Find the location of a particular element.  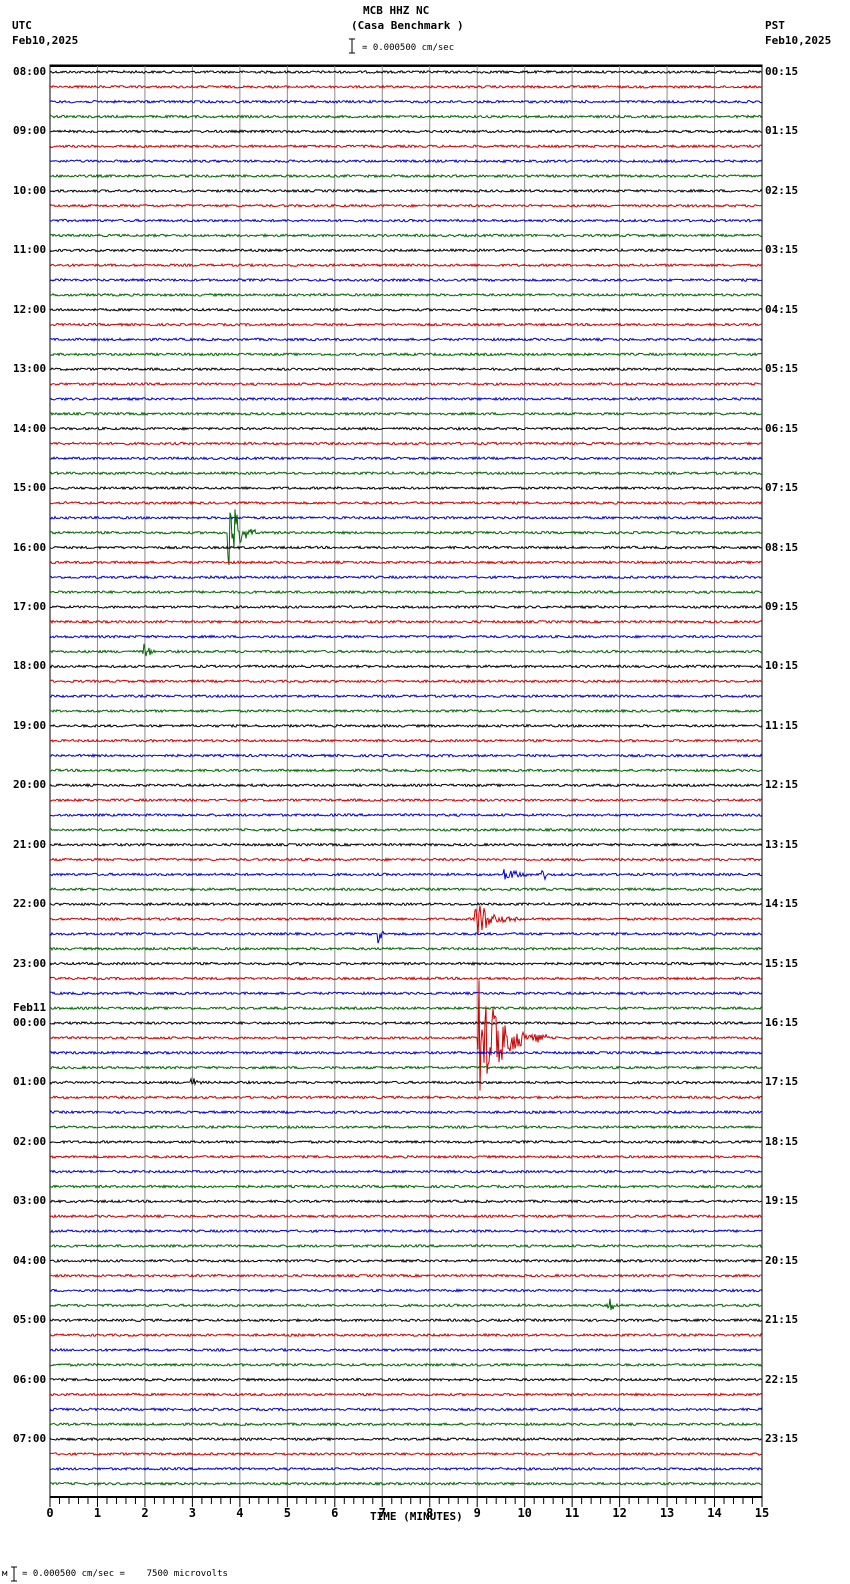

x-tick-label: 13 is located at coordinates (667, 1513).